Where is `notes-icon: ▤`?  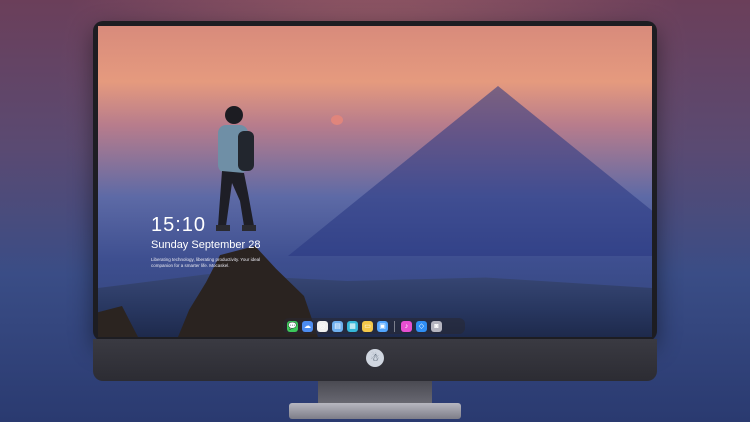
notes-icon: ▤ is located at coordinates (337, 326).